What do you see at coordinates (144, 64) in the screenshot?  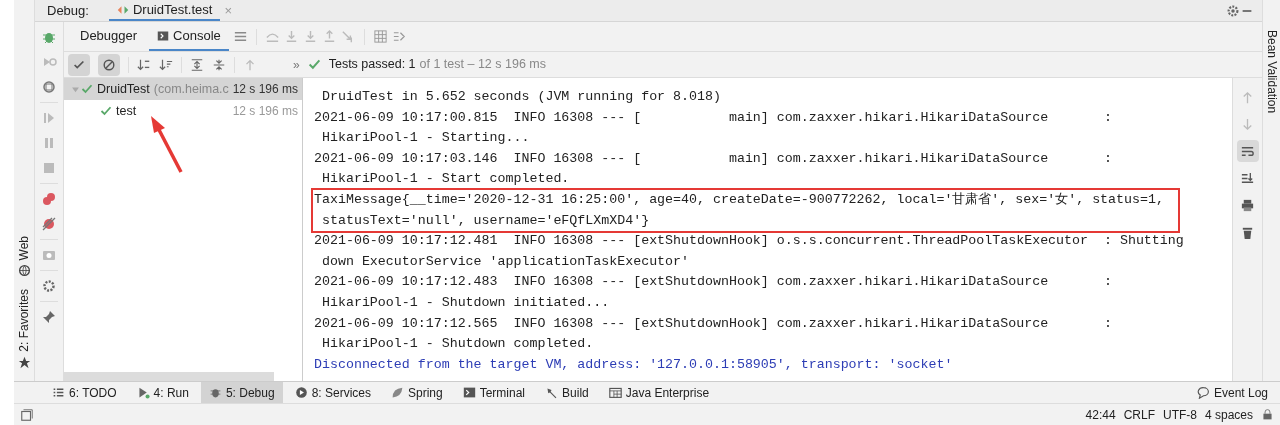 I see `sort-alpha-icon` at bounding box center [144, 64].